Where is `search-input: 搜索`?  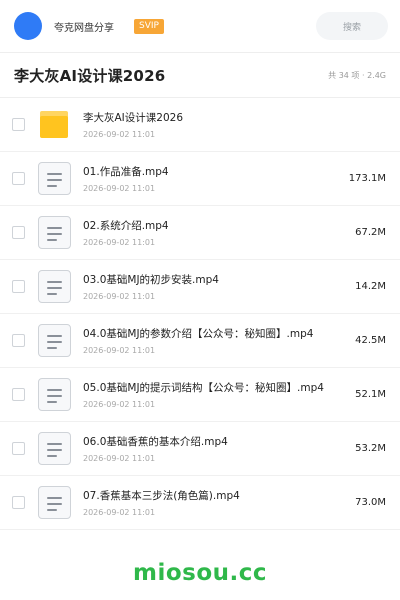 search-input: 搜索 is located at coordinates (352, 26).